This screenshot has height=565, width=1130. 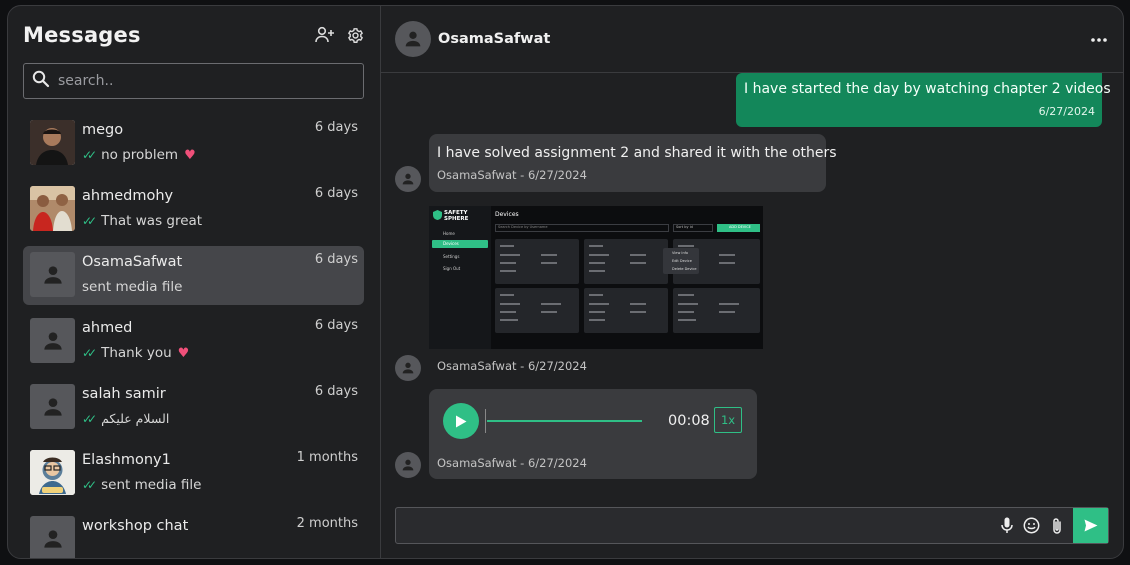 I want to click on preview-heading: Devices, so click(x=507, y=214).